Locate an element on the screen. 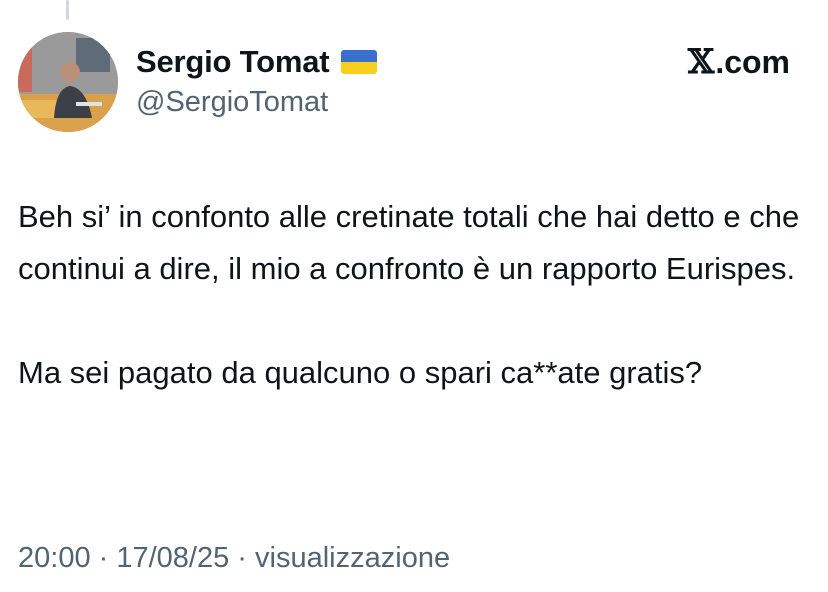 The width and height of the screenshot is (828, 592). tweet-date: 17/08/25 is located at coordinates (172, 558).